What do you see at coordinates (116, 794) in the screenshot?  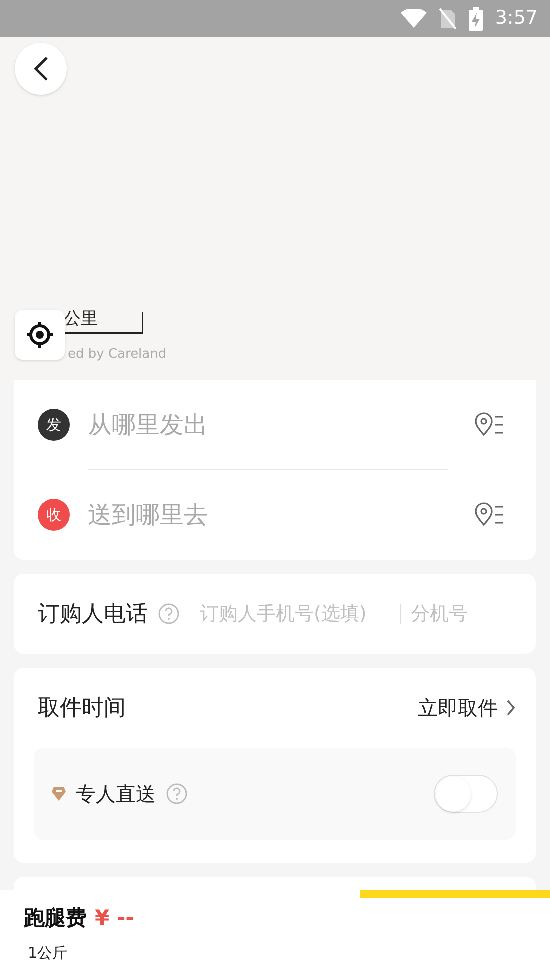 I see `option-label: 专人直送` at bounding box center [116, 794].